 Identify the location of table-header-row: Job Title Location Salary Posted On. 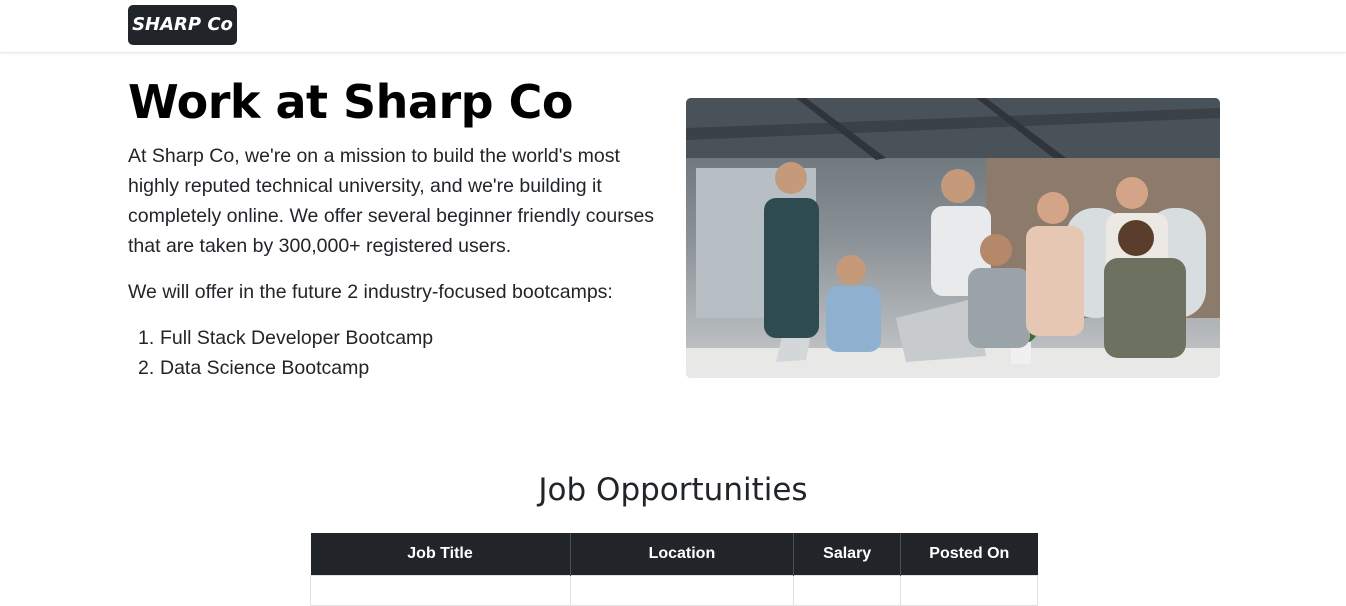
(674, 554).